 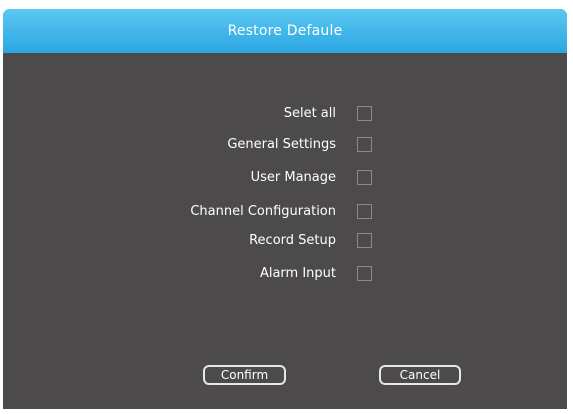 What do you see at coordinates (263, 211) in the screenshot?
I see `option-label-channel-configuration: Channel Configuration` at bounding box center [263, 211].